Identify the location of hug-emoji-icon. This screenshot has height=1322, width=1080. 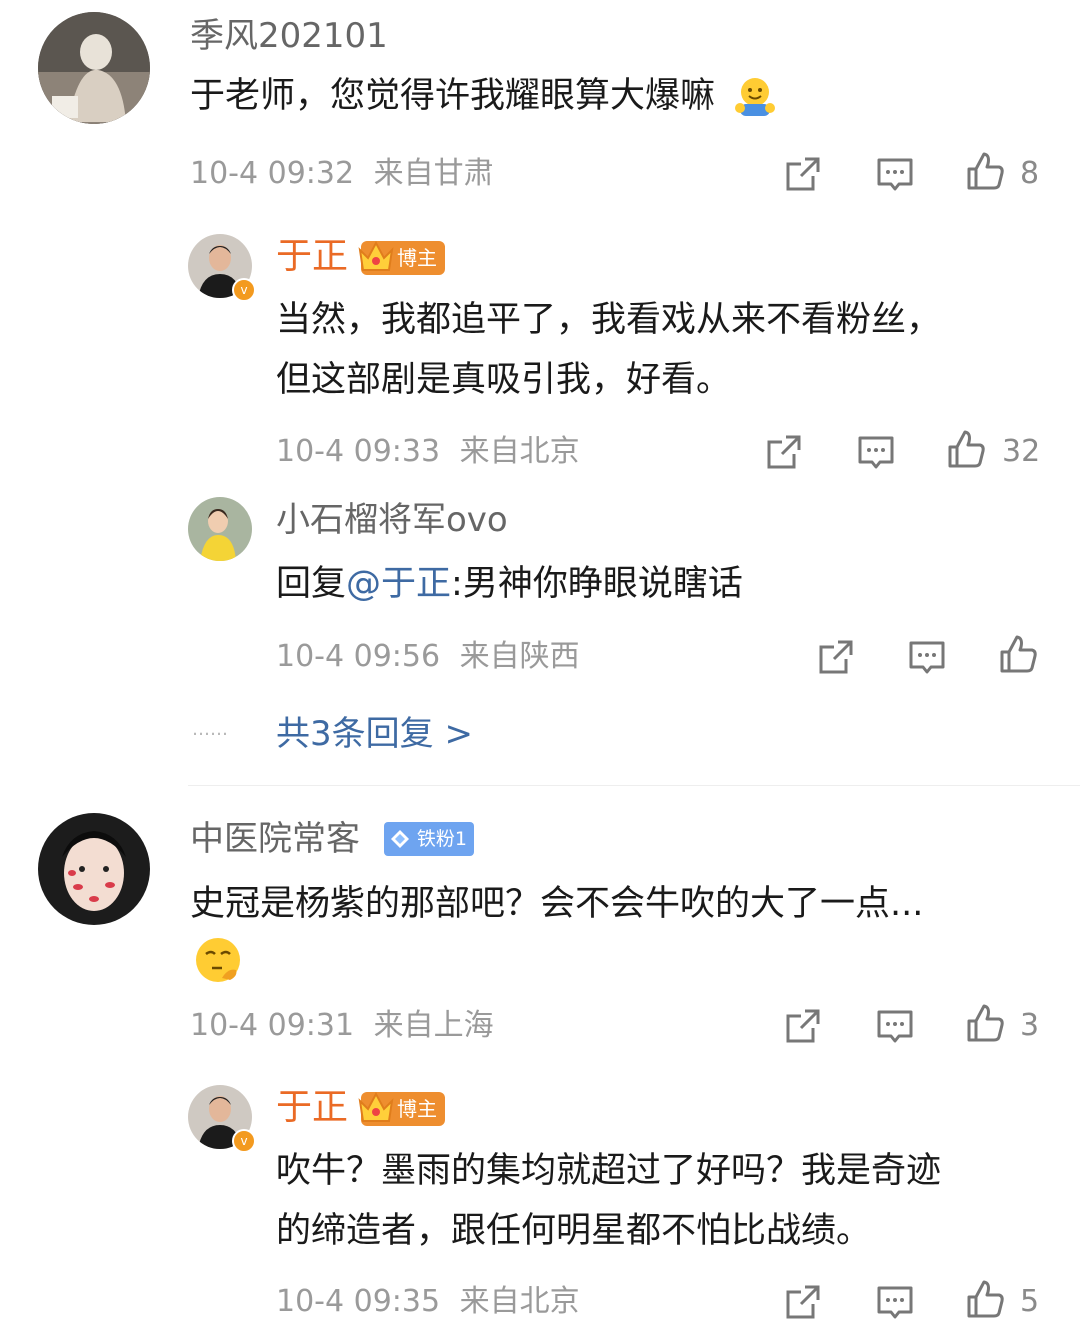
(755, 97).